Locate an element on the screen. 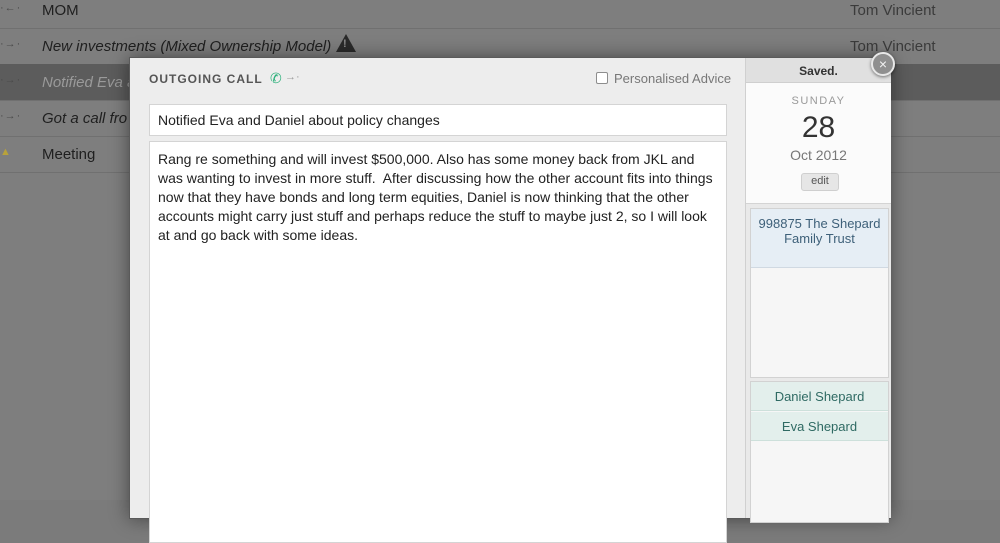 The width and height of the screenshot is (1000, 543). list-item-title: MOM is located at coordinates (60, 10).